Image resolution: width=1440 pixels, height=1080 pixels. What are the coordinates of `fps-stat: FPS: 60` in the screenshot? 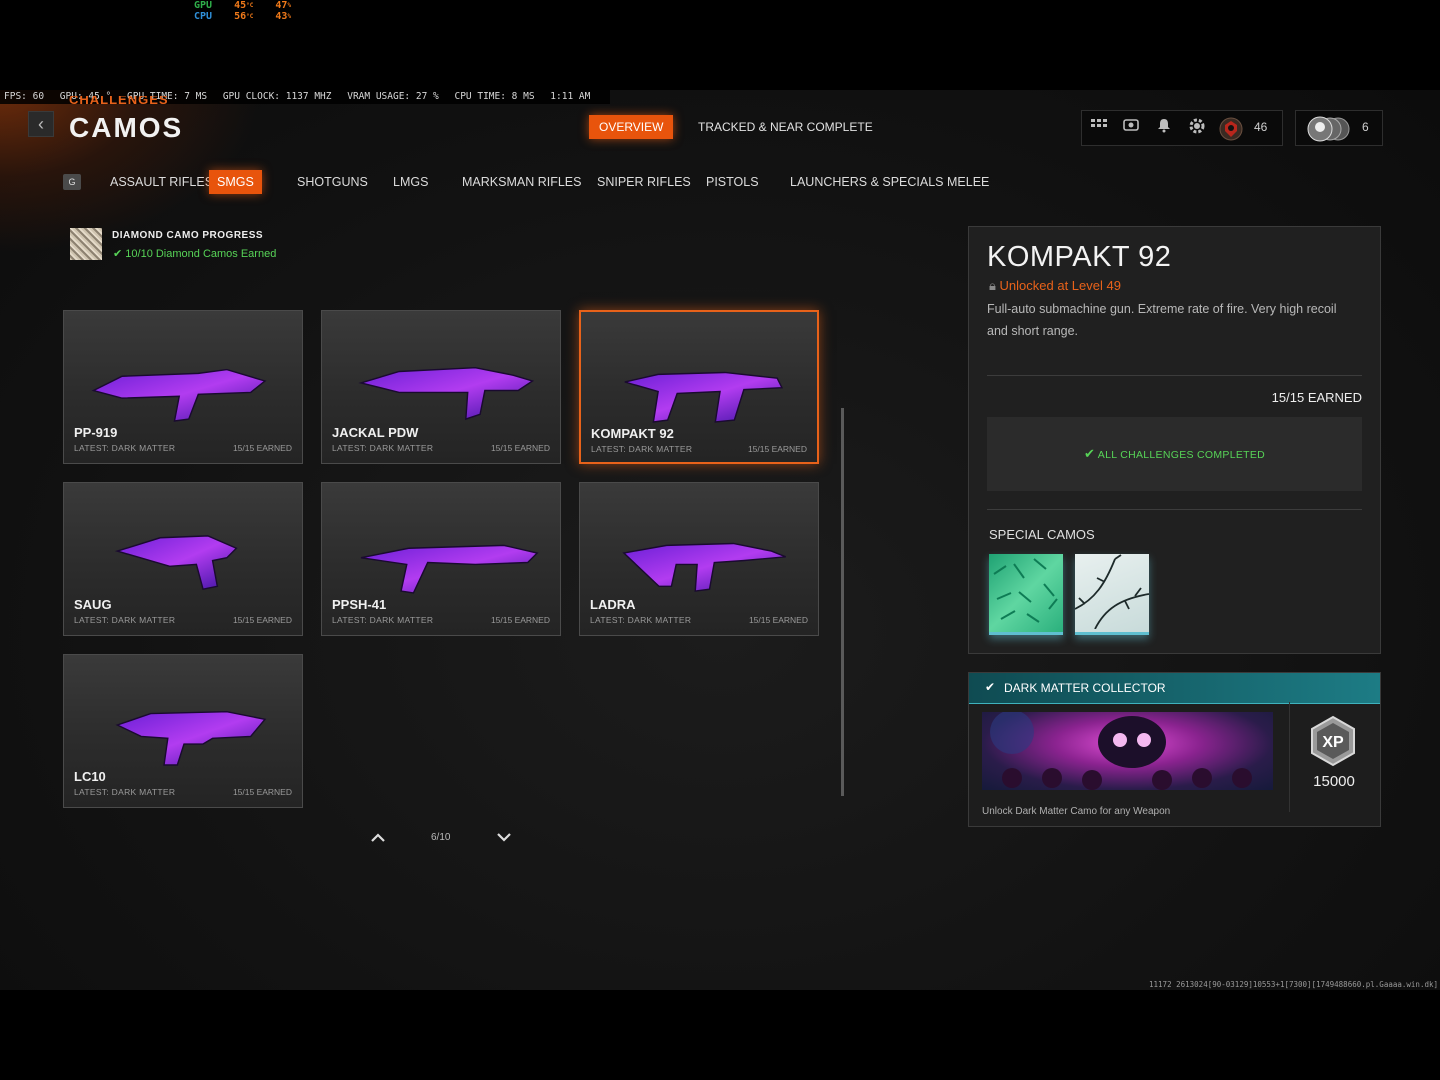 It's located at (24, 96).